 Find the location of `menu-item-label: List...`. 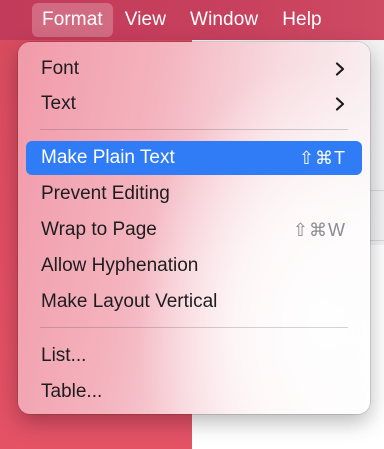

menu-item-label: List... is located at coordinates (64, 355).